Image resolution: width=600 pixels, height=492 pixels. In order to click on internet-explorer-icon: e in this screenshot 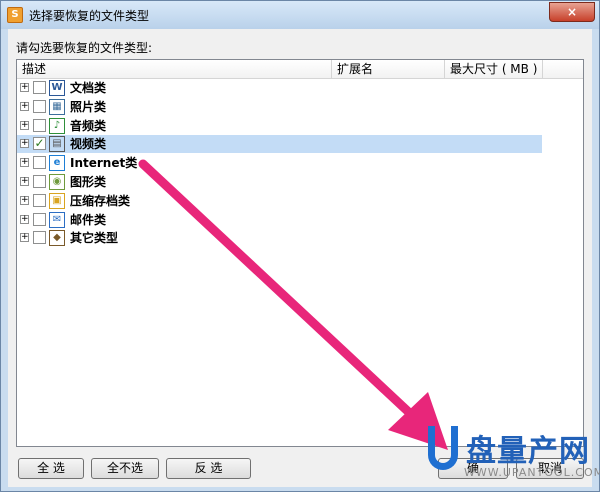, I will do `click(57, 163)`.